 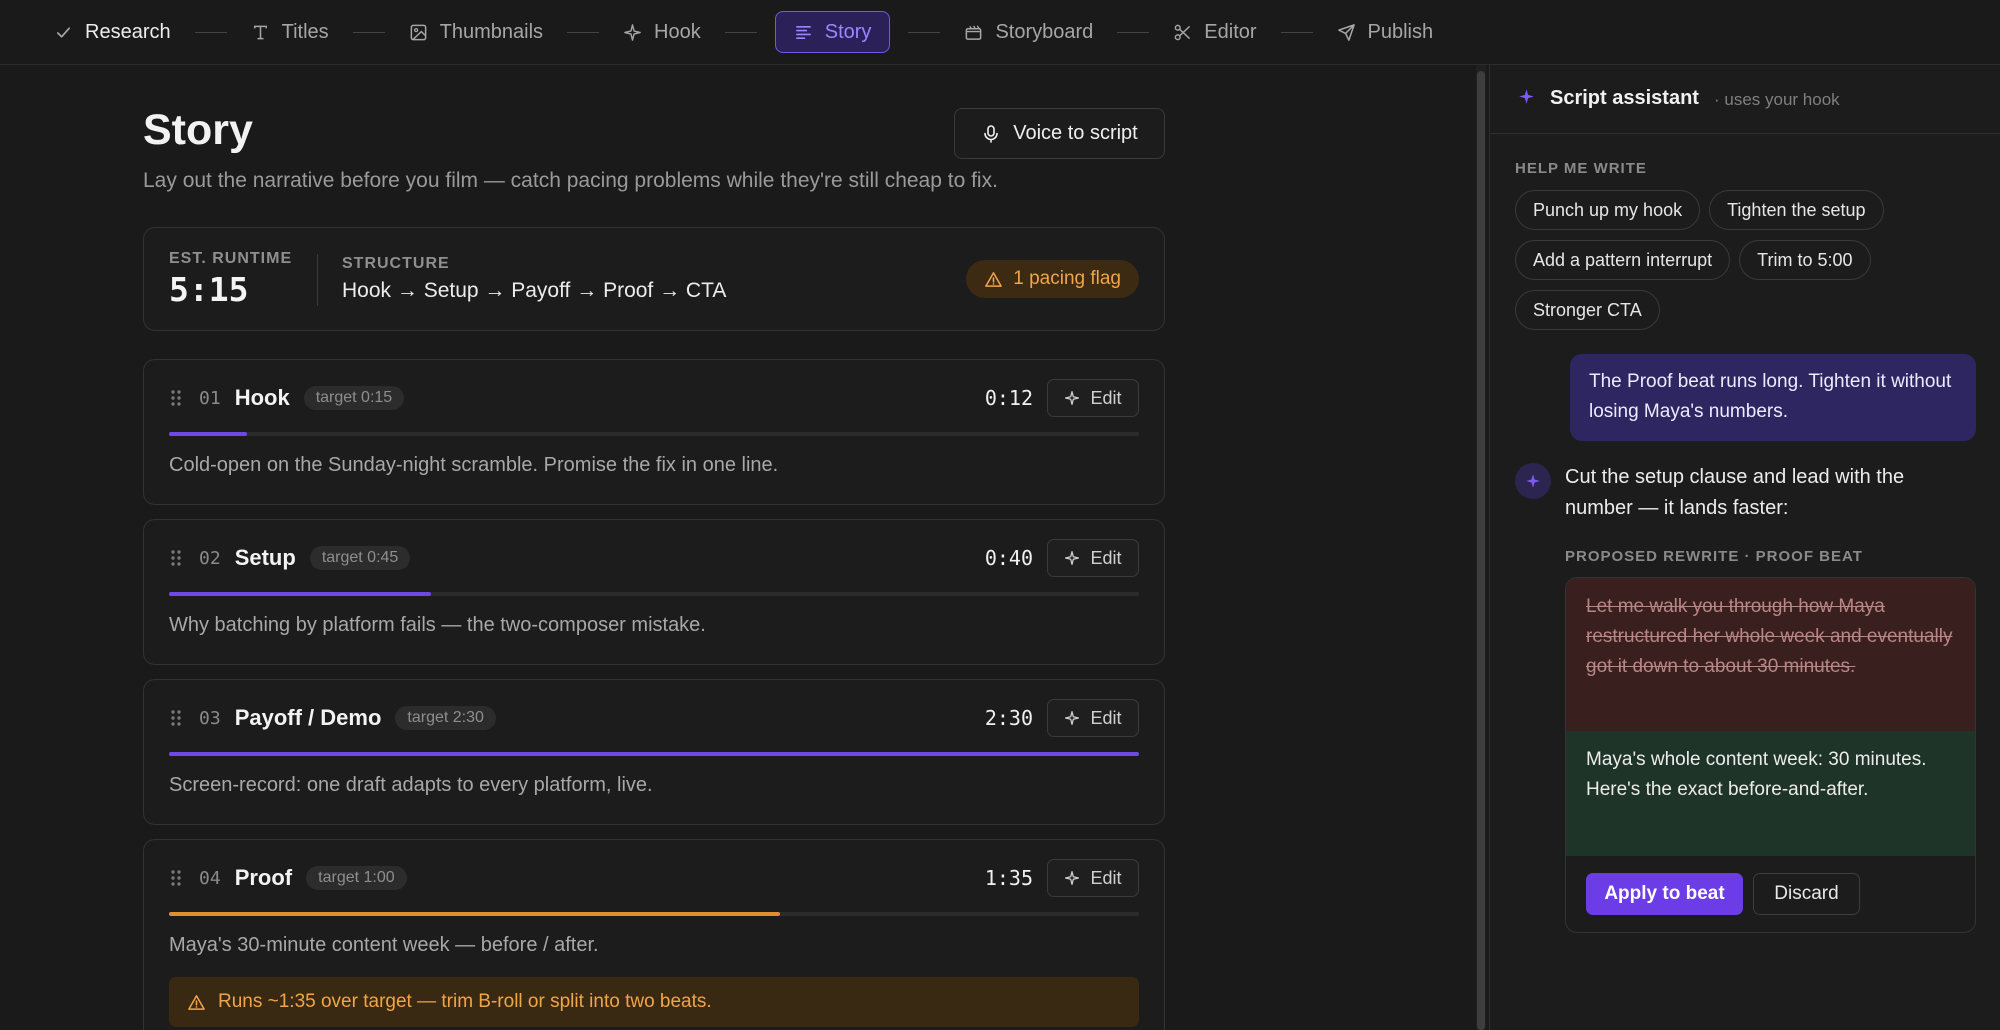 I want to click on chip-pattern-interrupt: Add a pattern interrupt, so click(x=1623, y=260).